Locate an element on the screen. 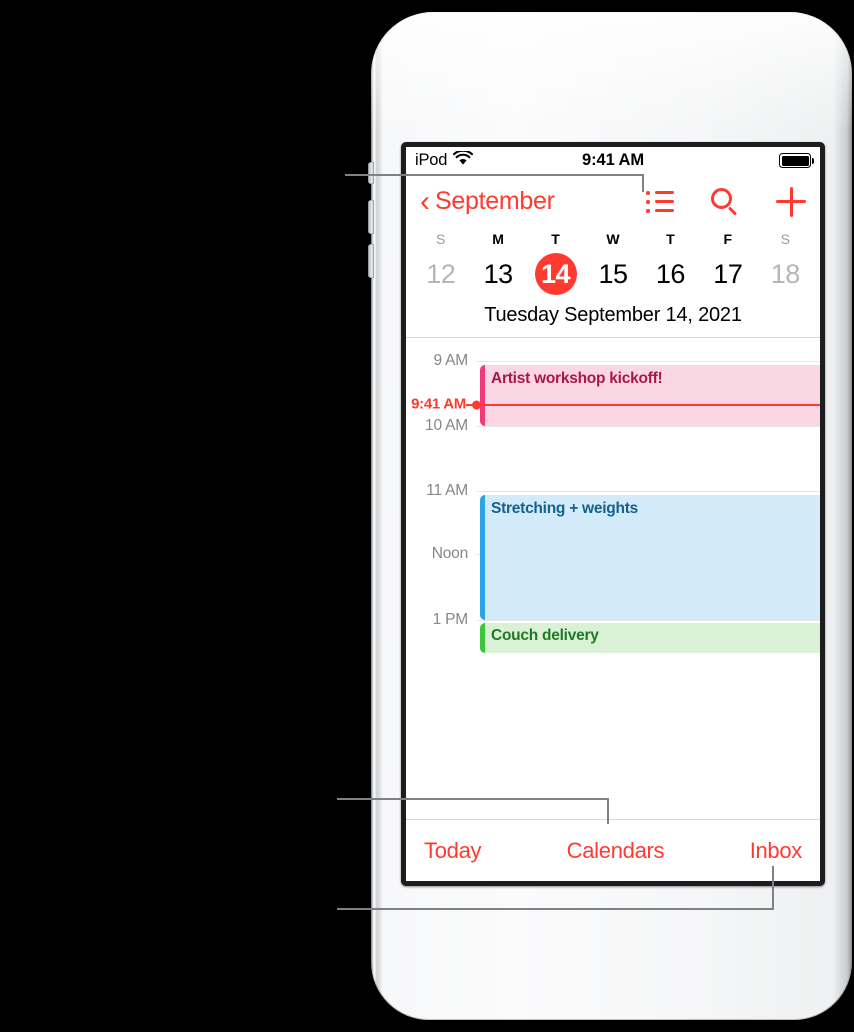 The image size is (854, 1032). event-stretching-weights: Stretching + weights is located at coordinates (650, 557).